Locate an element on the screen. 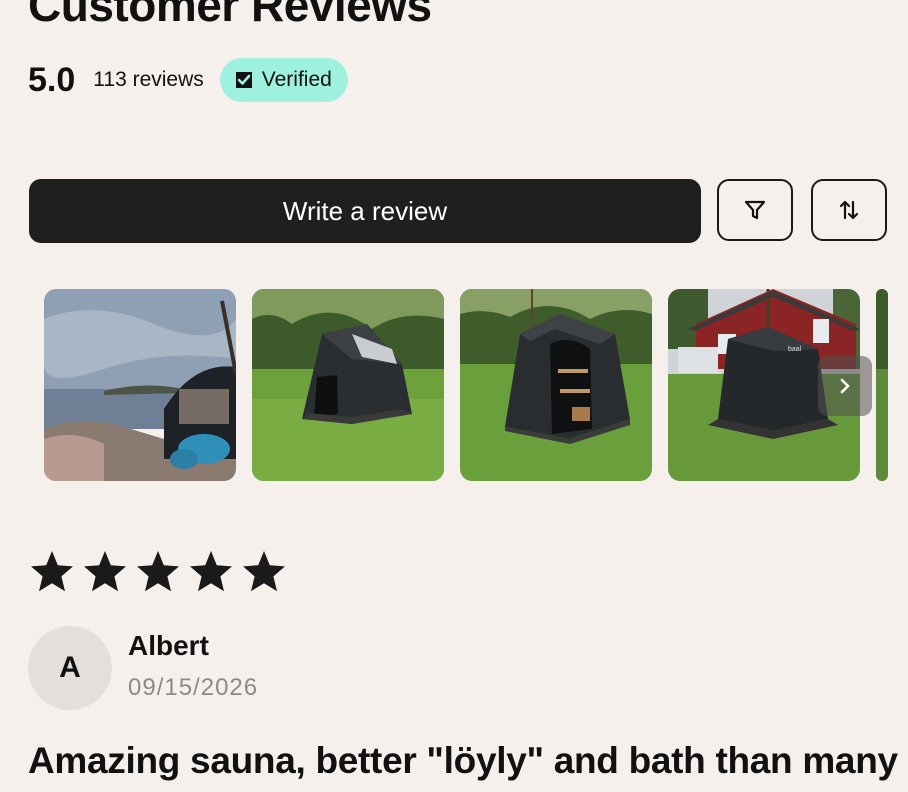 Image resolution: width=908 pixels, height=792 pixels. review-count: 113 reviews is located at coordinates (148, 79).